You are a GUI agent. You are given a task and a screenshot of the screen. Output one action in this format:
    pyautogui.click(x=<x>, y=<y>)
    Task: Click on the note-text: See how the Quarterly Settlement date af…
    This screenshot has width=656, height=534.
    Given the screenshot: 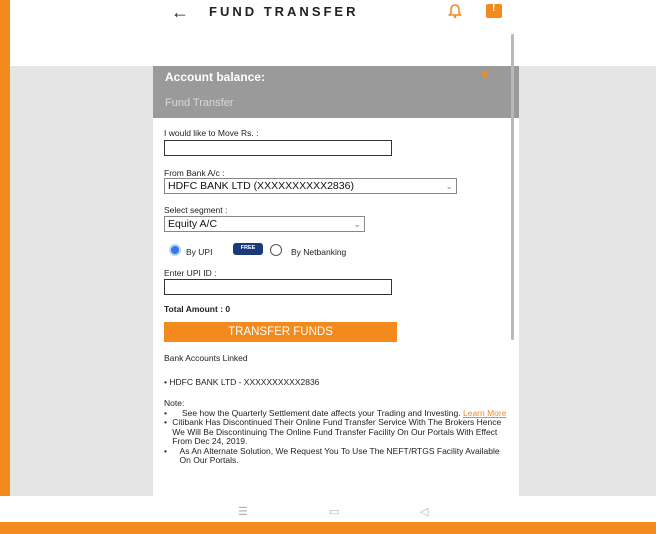 What is the action you would take?
    pyautogui.click(x=321, y=412)
    